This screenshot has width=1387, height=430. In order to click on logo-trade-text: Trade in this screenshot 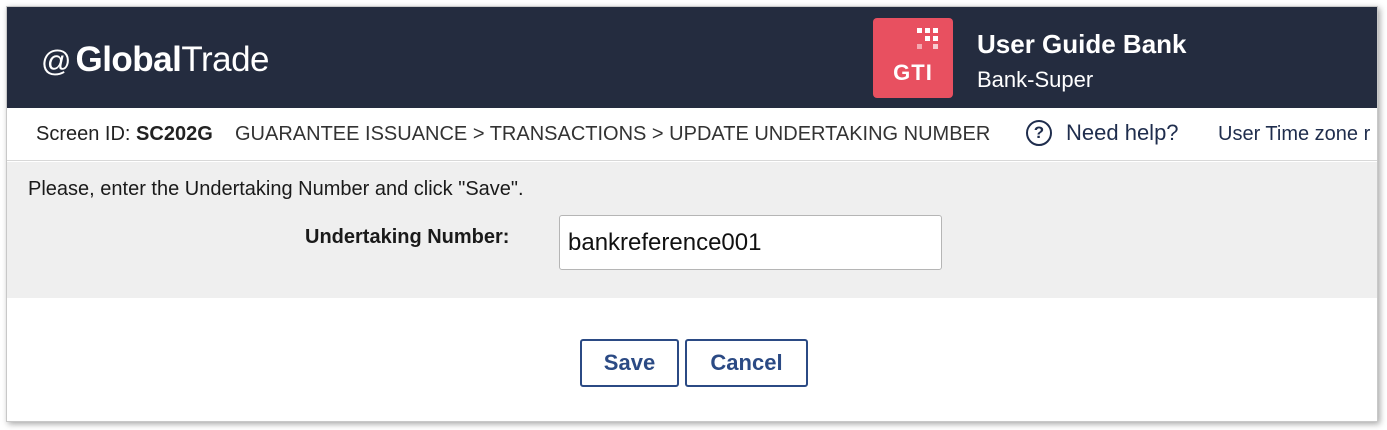, I will do `click(225, 59)`.